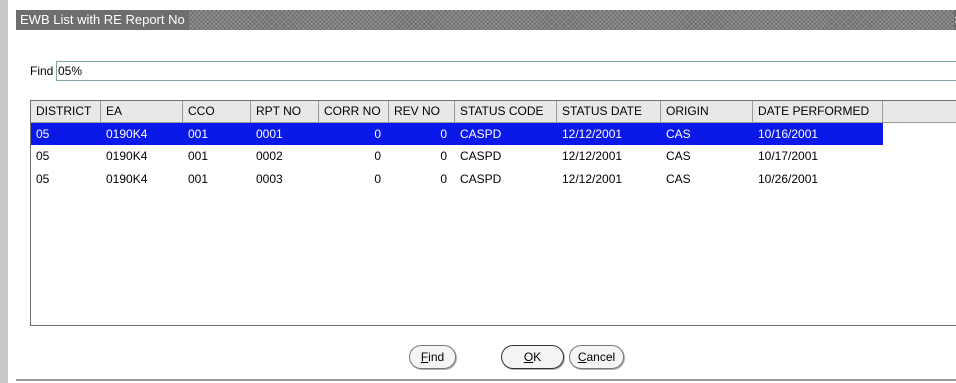 This screenshot has height=383, width=956. What do you see at coordinates (506, 71) in the screenshot?
I see `find-input` at bounding box center [506, 71].